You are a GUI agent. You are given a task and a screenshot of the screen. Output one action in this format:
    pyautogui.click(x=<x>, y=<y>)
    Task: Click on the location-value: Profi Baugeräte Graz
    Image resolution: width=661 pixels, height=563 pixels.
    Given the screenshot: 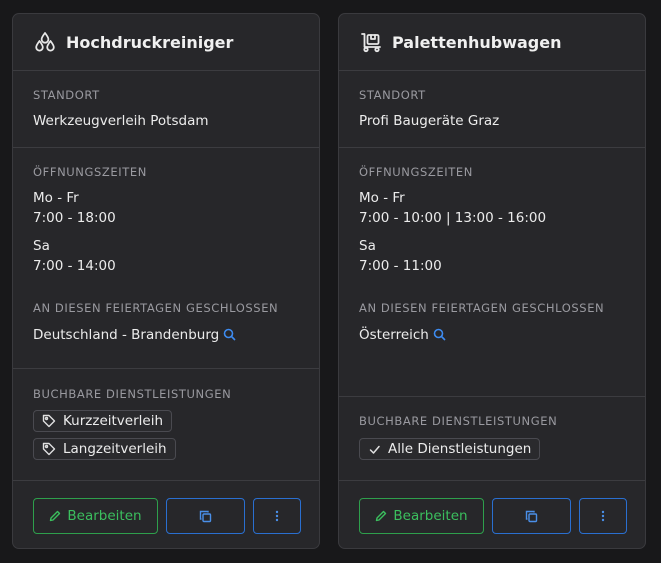 What is the action you would take?
    pyautogui.click(x=429, y=121)
    